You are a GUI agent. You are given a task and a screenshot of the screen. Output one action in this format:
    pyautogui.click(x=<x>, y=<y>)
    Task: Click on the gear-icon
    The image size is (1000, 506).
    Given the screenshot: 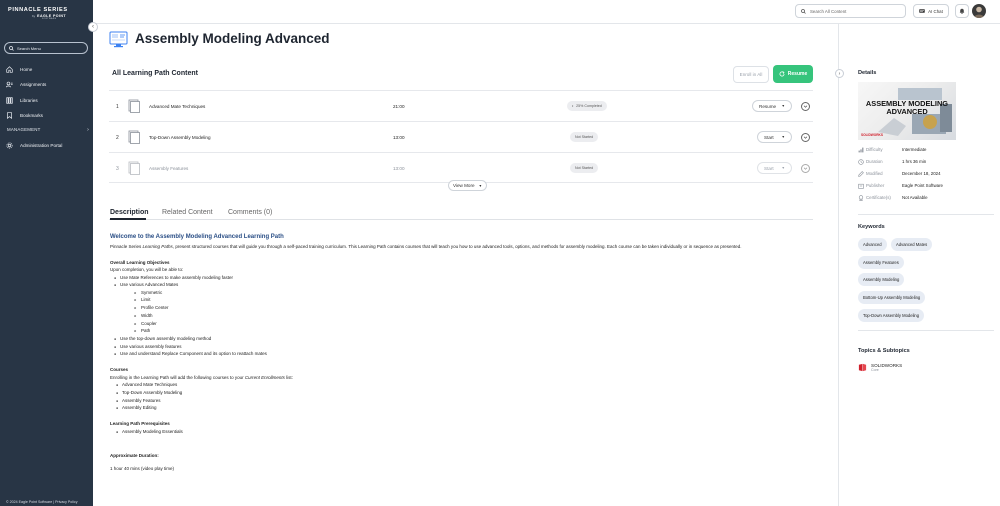 What is the action you would take?
    pyautogui.click(x=9, y=145)
    